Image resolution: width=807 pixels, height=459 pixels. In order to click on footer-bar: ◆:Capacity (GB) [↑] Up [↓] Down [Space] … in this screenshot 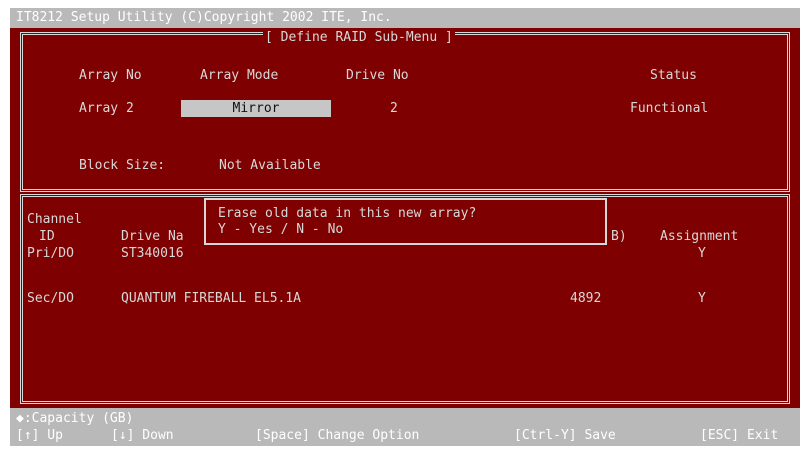, I will do `click(405, 427)`.